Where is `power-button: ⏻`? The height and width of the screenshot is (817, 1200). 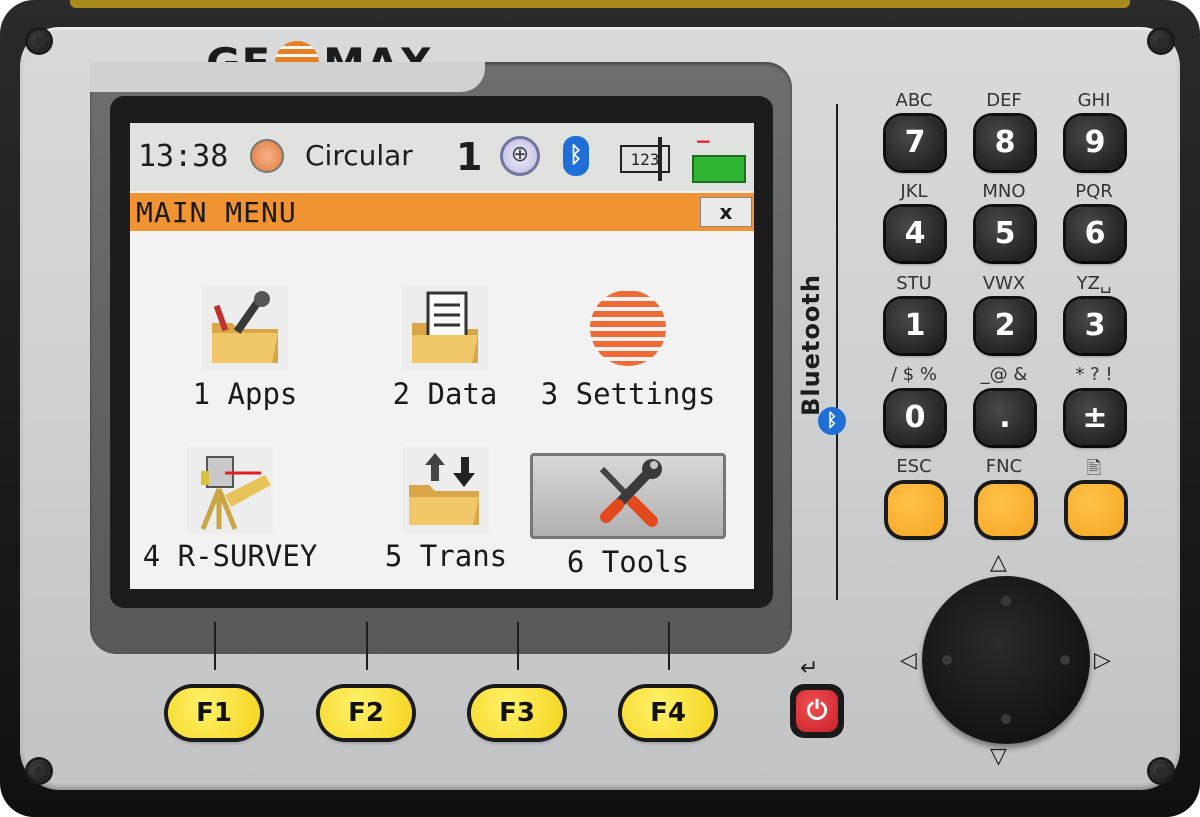 power-button: ⏻ is located at coordinates (817, 711).